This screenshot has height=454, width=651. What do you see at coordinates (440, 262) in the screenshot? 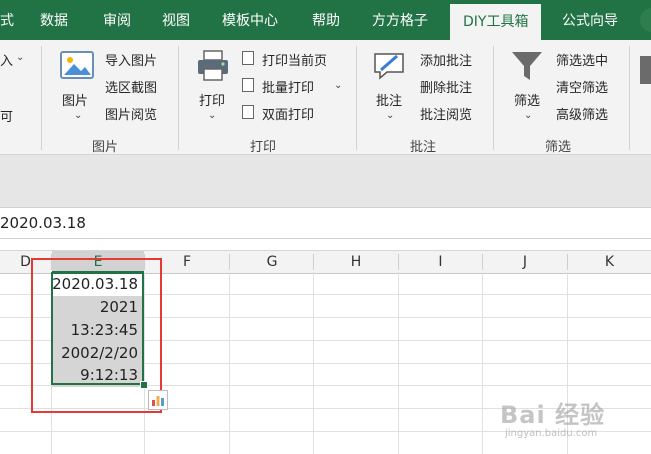
I see `column-header-i: I` at bounding box center [440, 262].